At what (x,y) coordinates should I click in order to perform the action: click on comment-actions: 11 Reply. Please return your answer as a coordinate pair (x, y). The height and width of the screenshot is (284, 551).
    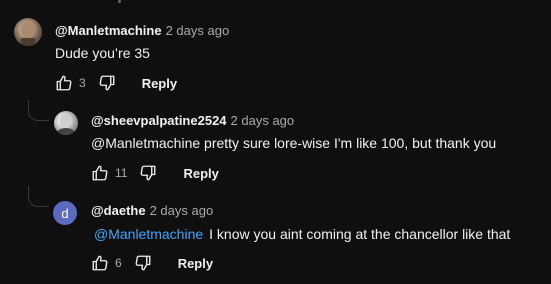
    Looking at the image, I should click on (155, 173).